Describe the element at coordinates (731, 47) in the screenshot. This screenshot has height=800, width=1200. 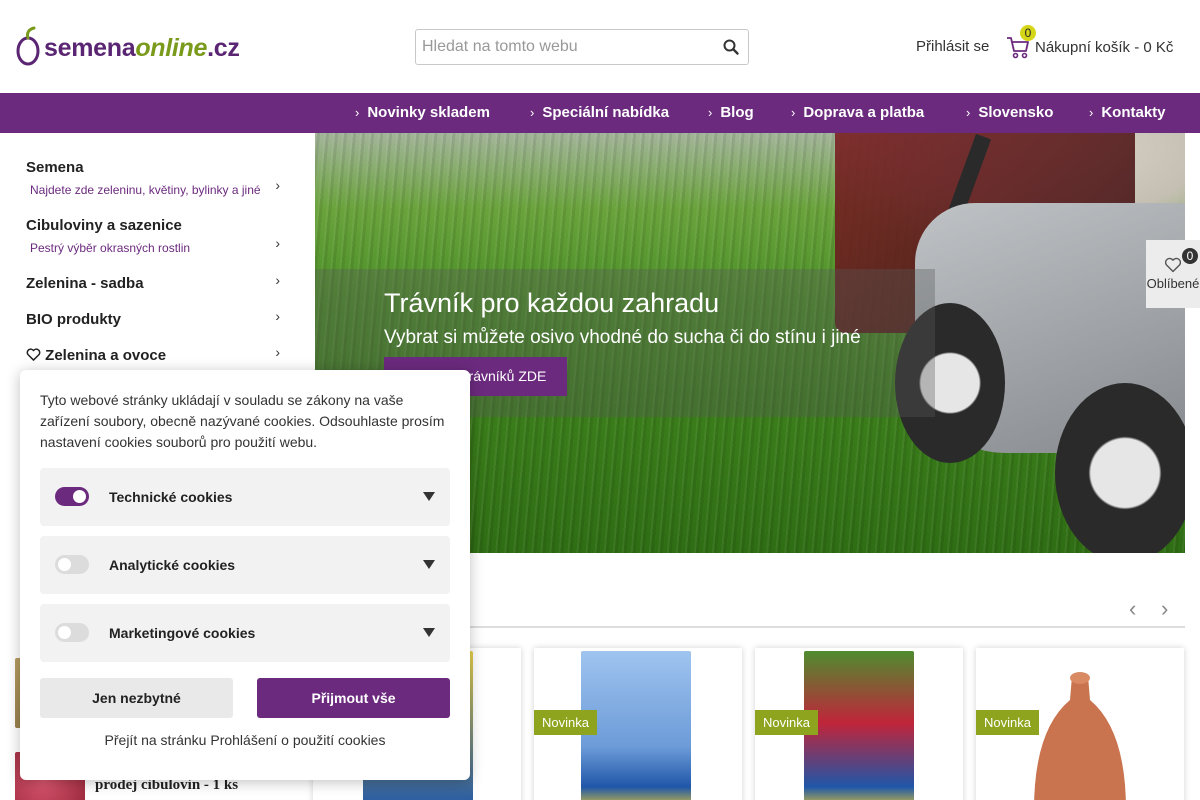
I see `search-icon` at that location.